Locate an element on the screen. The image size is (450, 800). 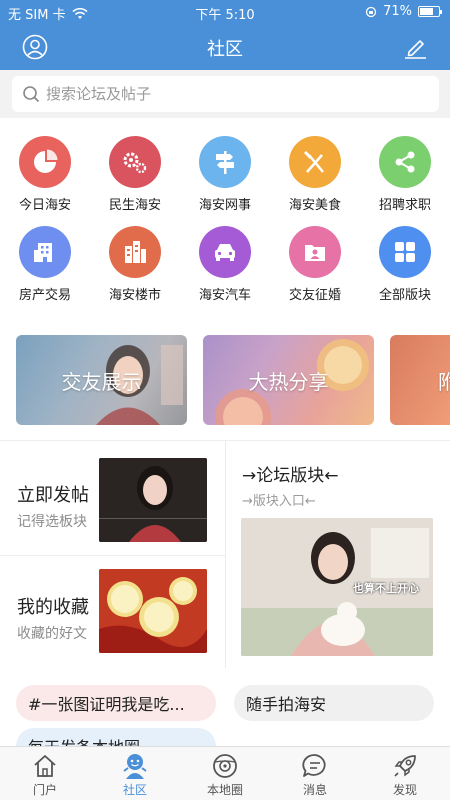
tab-local-circle: 本地圈 is located at coordinates (225, 773).